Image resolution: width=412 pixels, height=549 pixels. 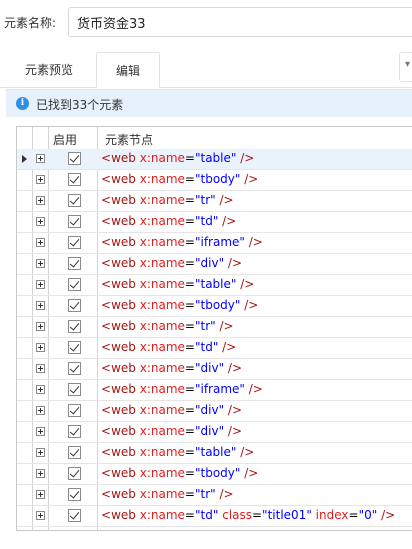 I want to click on node-attr-value: title01, so click(x=287, y=515).